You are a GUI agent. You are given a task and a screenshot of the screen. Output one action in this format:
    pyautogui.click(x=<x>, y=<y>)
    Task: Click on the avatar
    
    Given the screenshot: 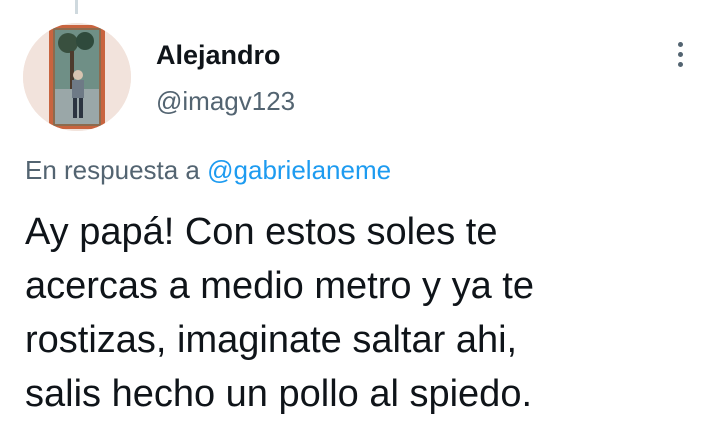 What is the action you would take?
    pyautogui.click(x=77, y=77)
    